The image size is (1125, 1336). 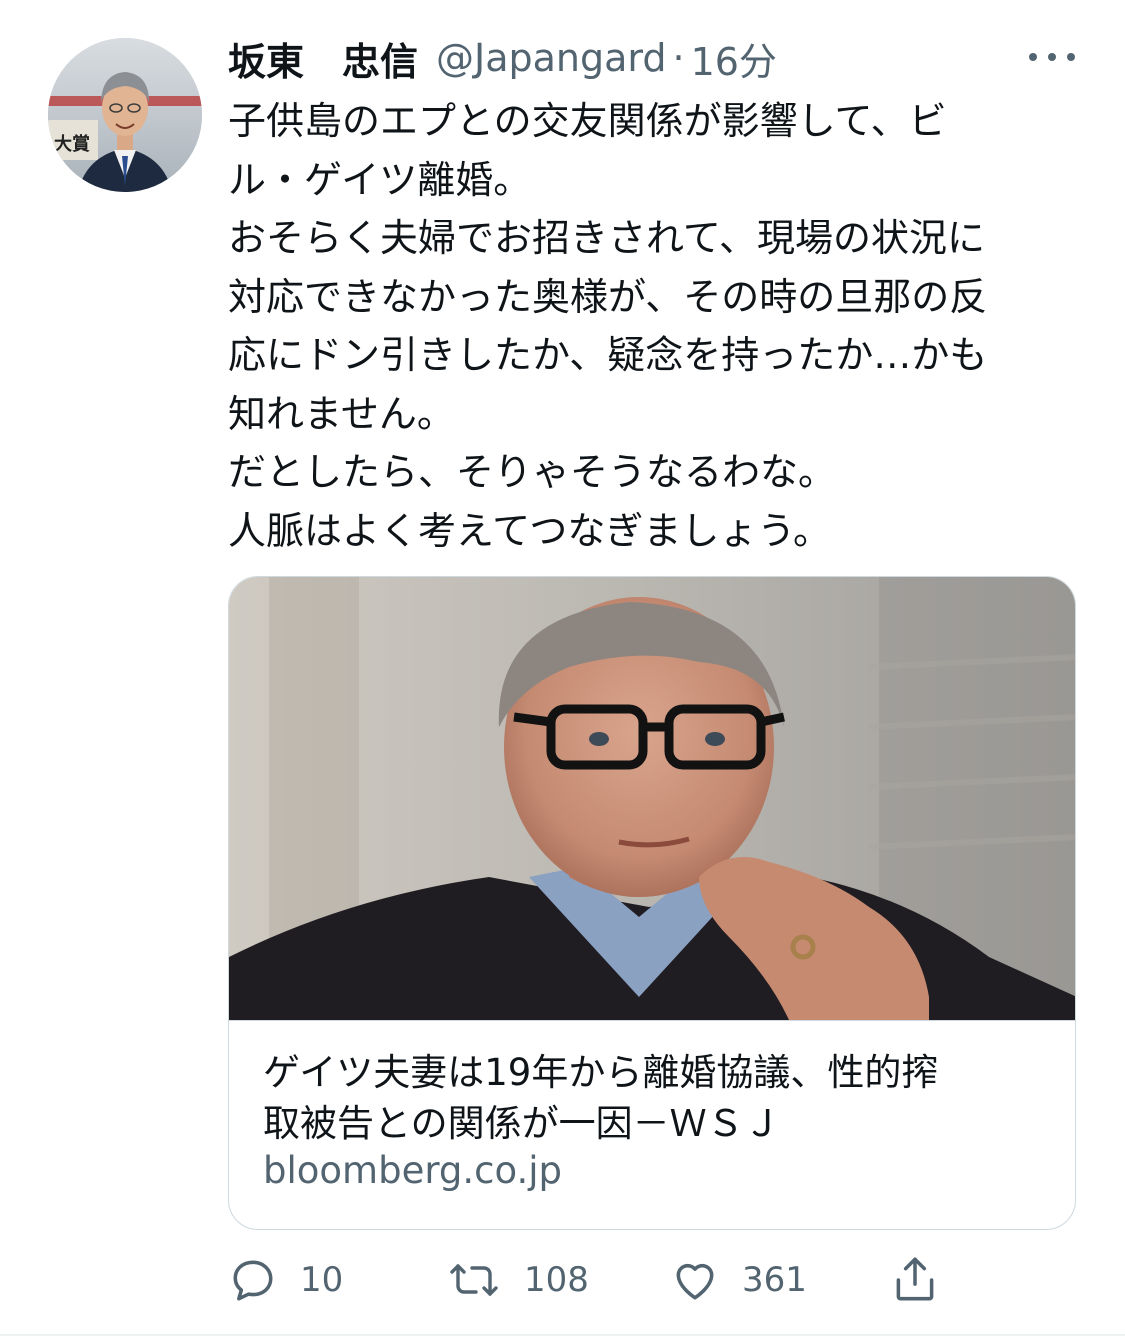 I want to click on more-options-icon, so click(x=1052, y=57).